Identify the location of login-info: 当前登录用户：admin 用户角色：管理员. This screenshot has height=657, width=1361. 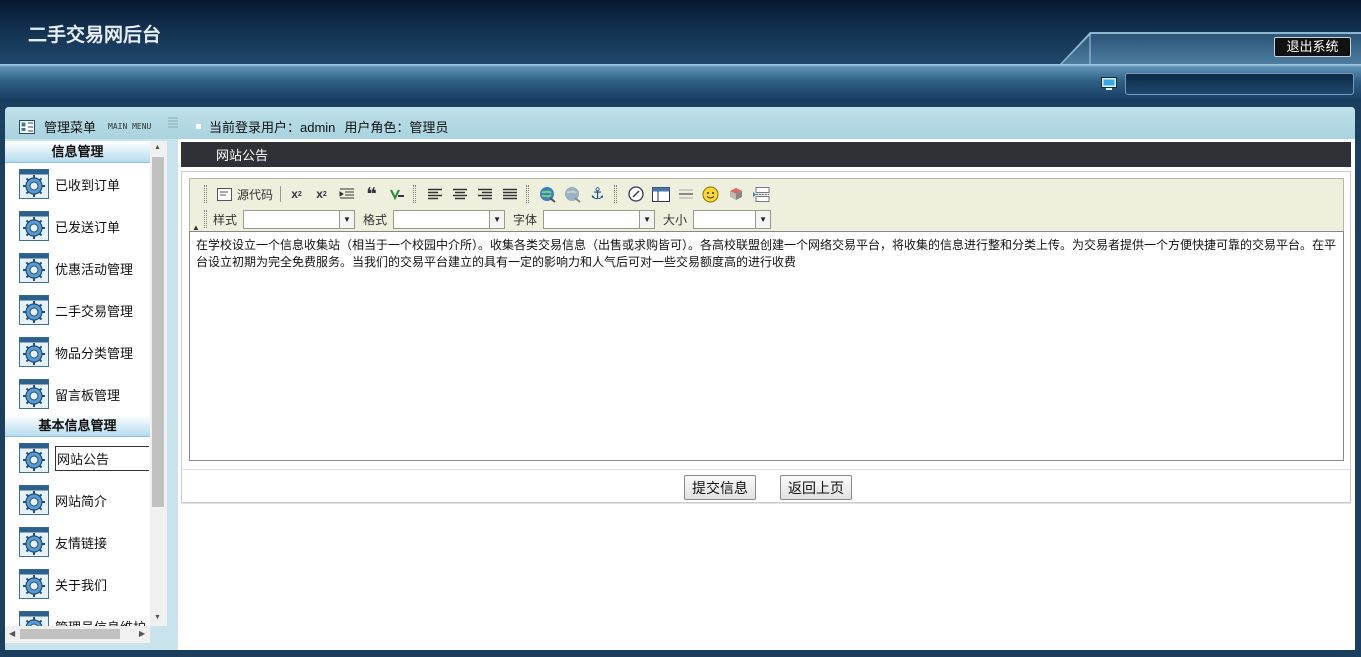
(322, 126).